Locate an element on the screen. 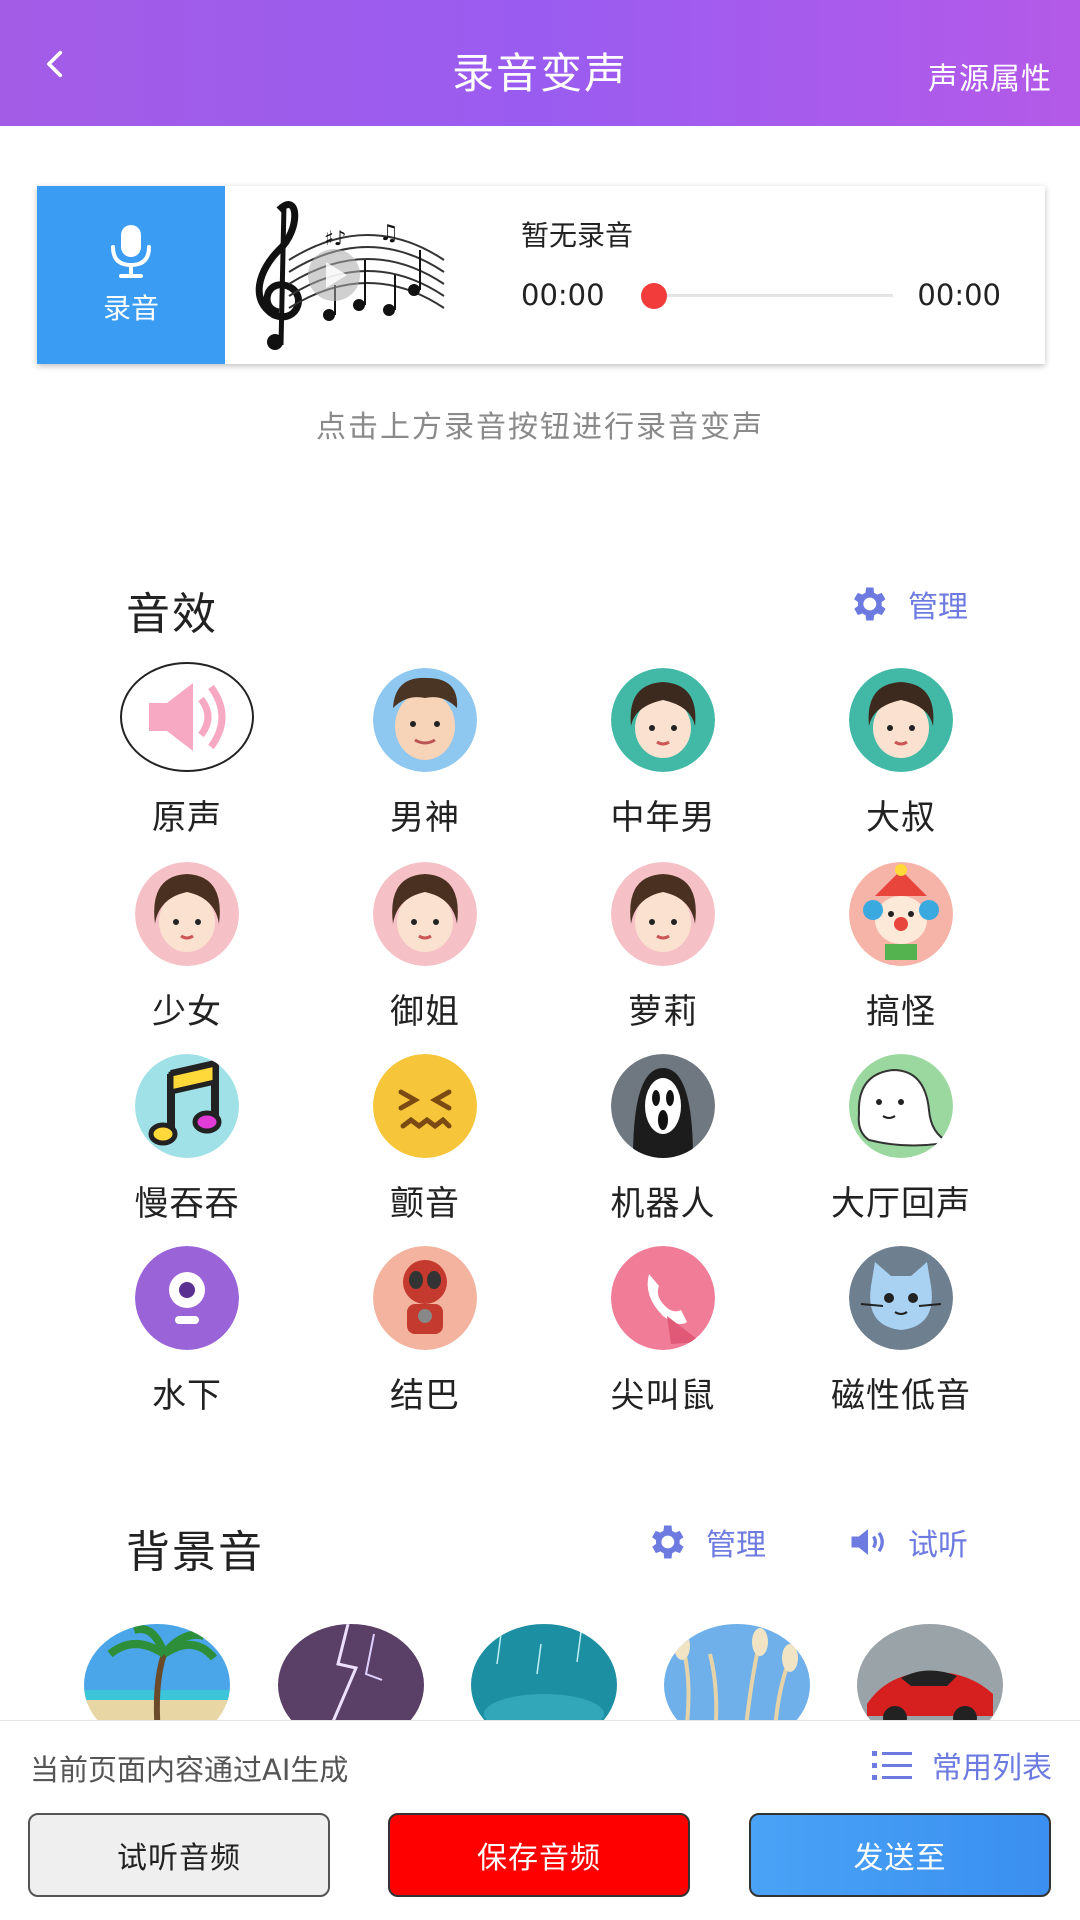 Image resolution: width=1080 pixels, height=1920 pixels. effect-squeak-mouse: 尖叫鼠 is located at coordinates (663, 1336).